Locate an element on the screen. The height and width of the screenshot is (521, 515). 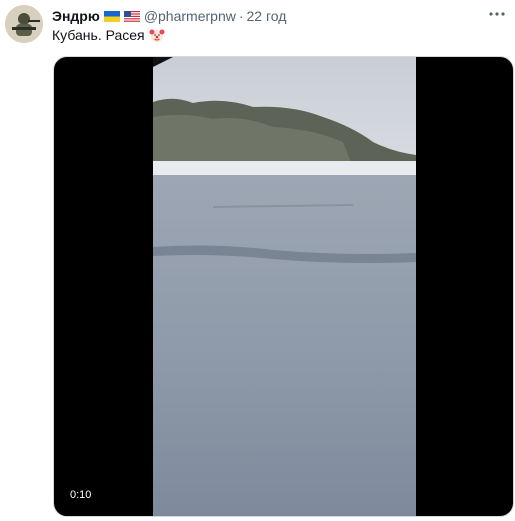
more-options-icon is located at coordinates (497, 14).